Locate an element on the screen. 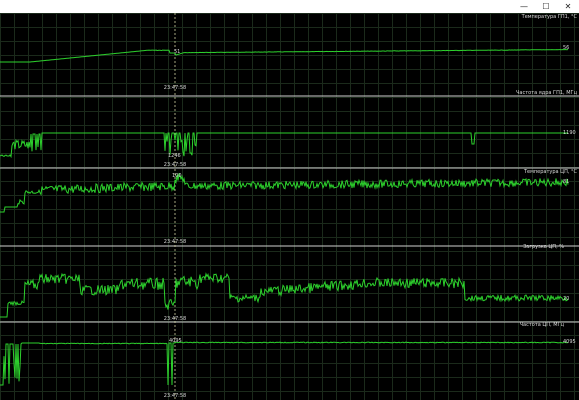 The image size is (579, 400). current-value-label: 56 is located at coordinates (566, 48).